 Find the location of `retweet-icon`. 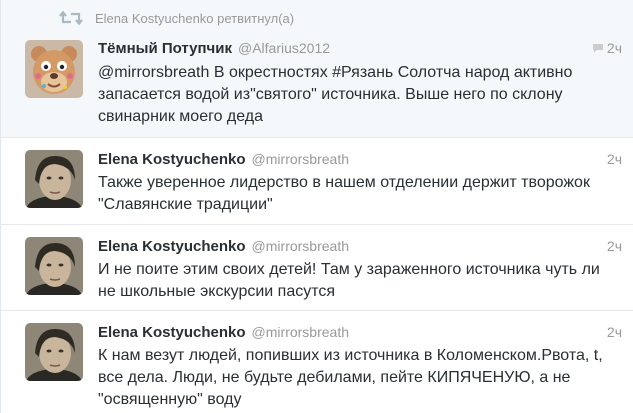

retweet-icon is located at coordinates (71, 18).